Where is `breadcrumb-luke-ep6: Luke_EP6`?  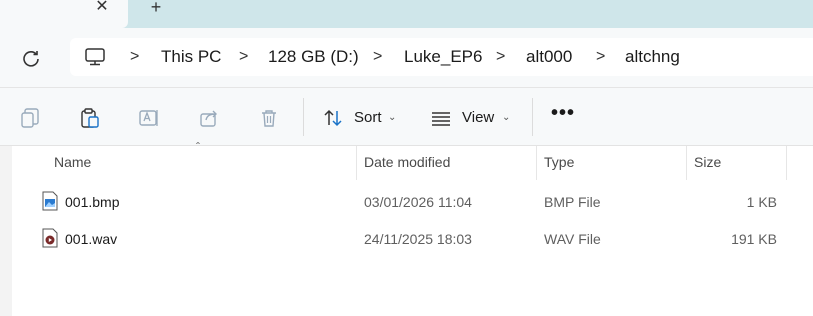
breadcrumb-luke-ep6: Luke_EP6 is located at coordinates (443, 57).